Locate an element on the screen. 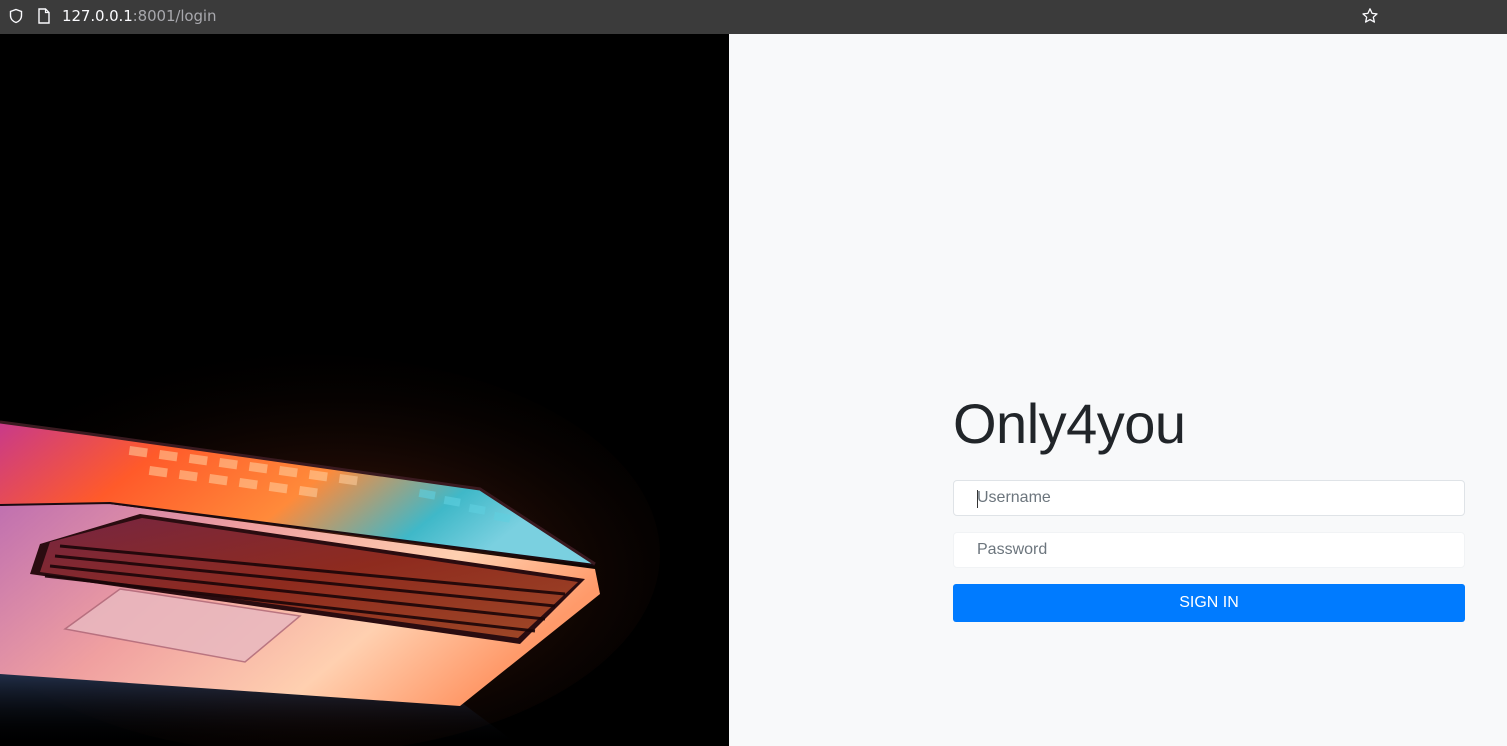  url-host: 127.0.0.1 is located at coordinates (97, 16).